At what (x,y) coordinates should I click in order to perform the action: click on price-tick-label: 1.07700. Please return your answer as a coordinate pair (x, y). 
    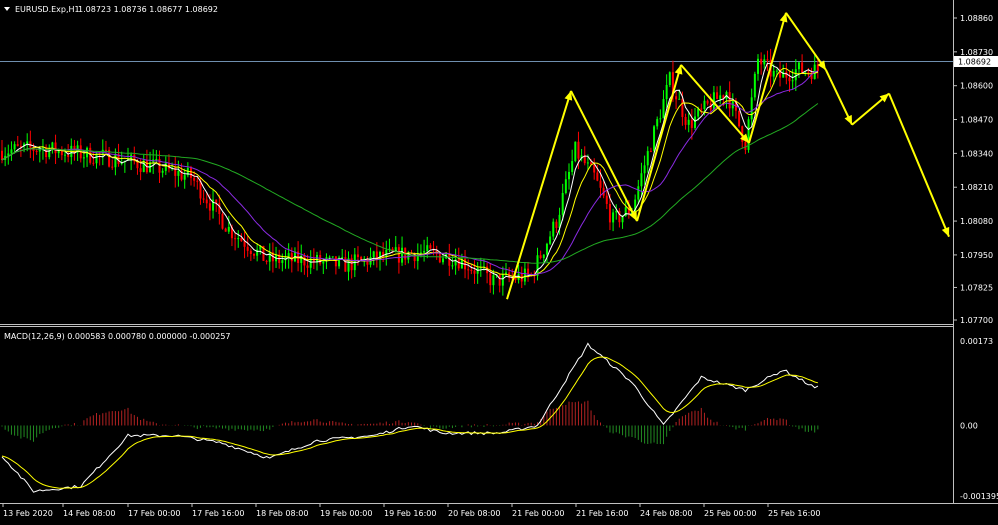
    Looking at the image, I should click on (976, 320).